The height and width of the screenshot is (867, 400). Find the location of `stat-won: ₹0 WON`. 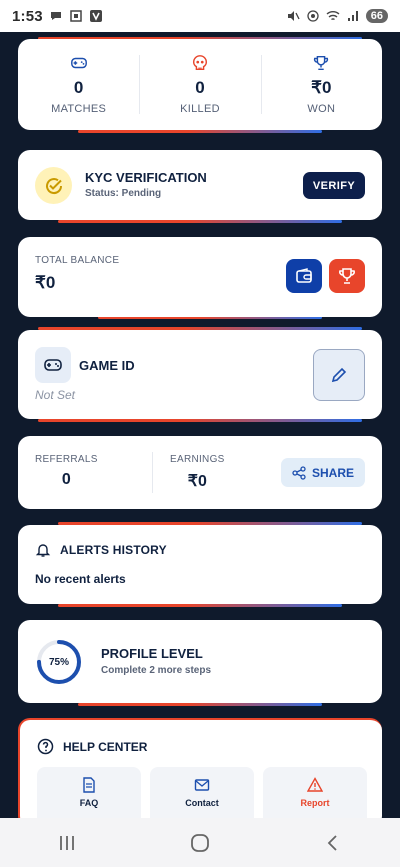

stat-won: ₹0 WON is located at coordinates (321, 84).